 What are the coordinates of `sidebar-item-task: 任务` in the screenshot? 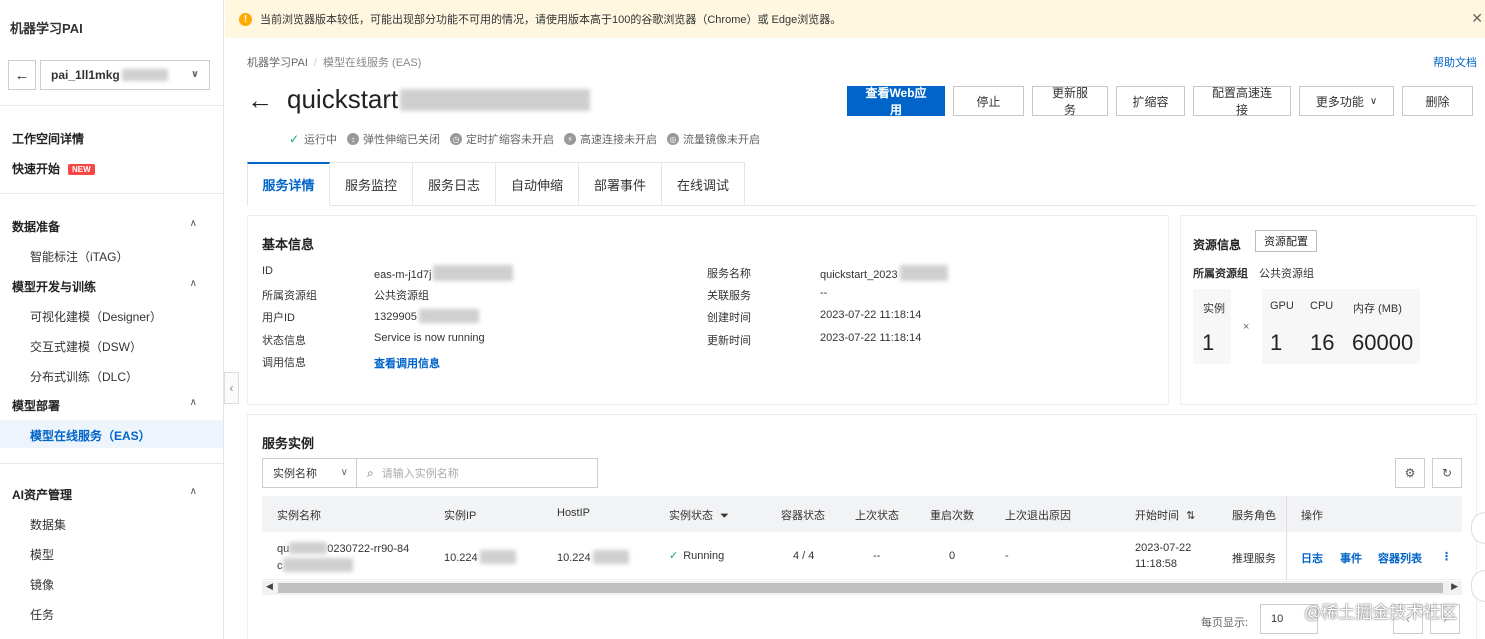 It's located at (42, 614).